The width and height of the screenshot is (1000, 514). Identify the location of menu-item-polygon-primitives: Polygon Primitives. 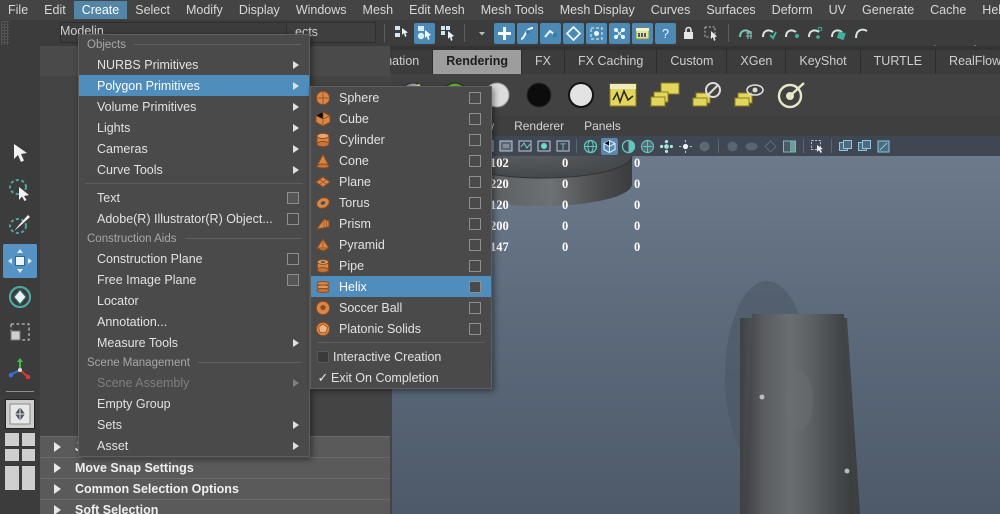
(194, 85).